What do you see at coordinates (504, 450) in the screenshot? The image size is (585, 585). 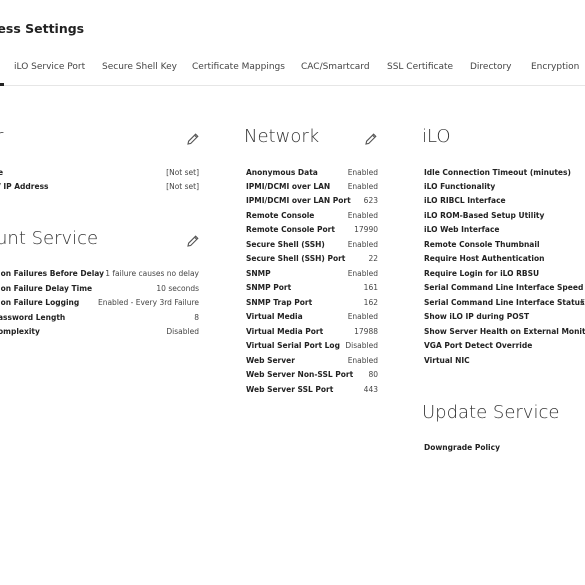 I see `settings-row: Downgrade Policy` at bounding box center [504, 450].